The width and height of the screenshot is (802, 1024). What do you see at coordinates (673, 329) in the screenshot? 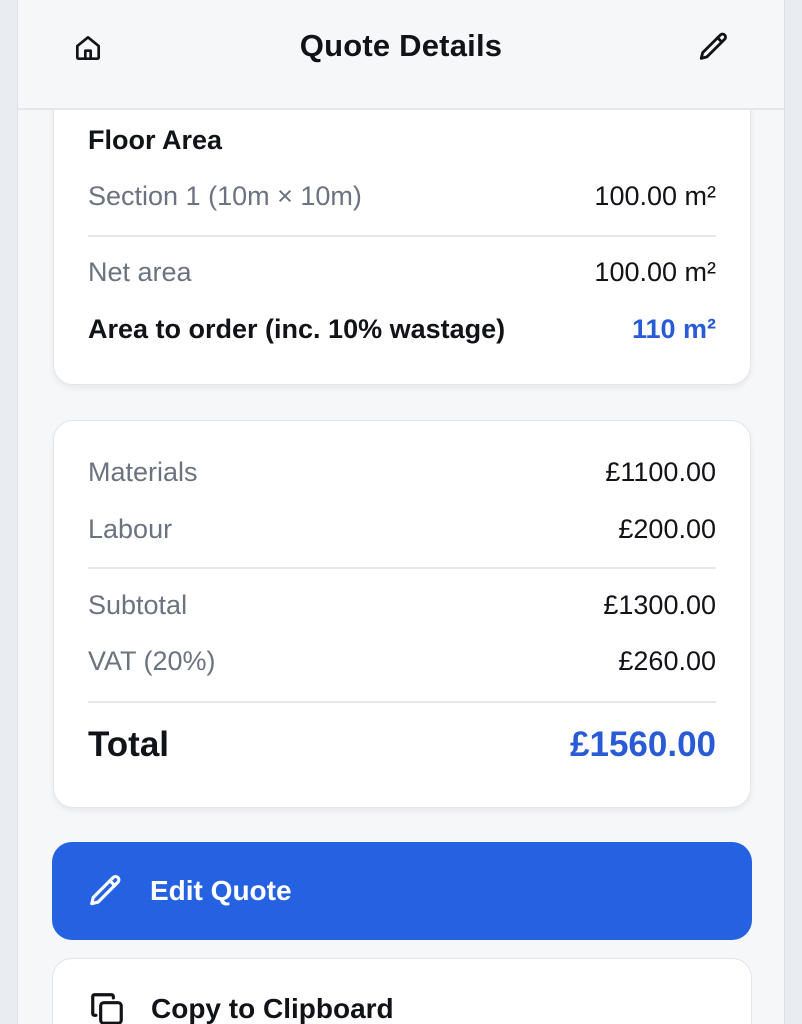
I see `order-area-value: 110 m²` at bounding box center [673, 329].